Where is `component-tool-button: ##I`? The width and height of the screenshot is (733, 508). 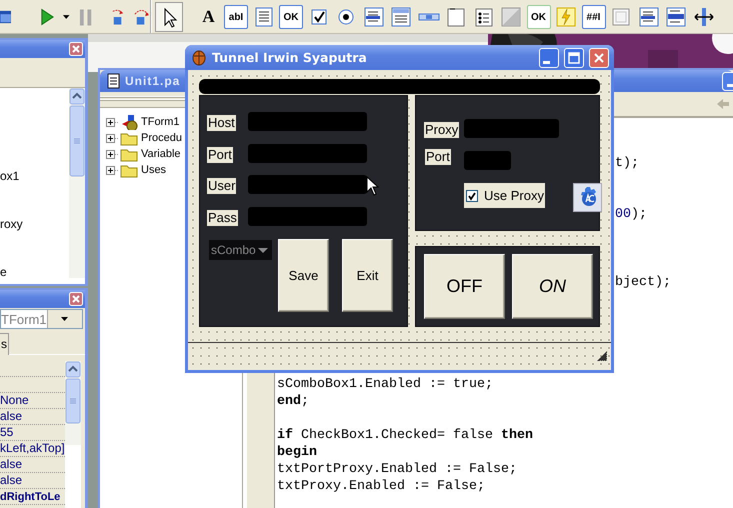 component-tool-button: ##I is located at coordinates (594, 17).